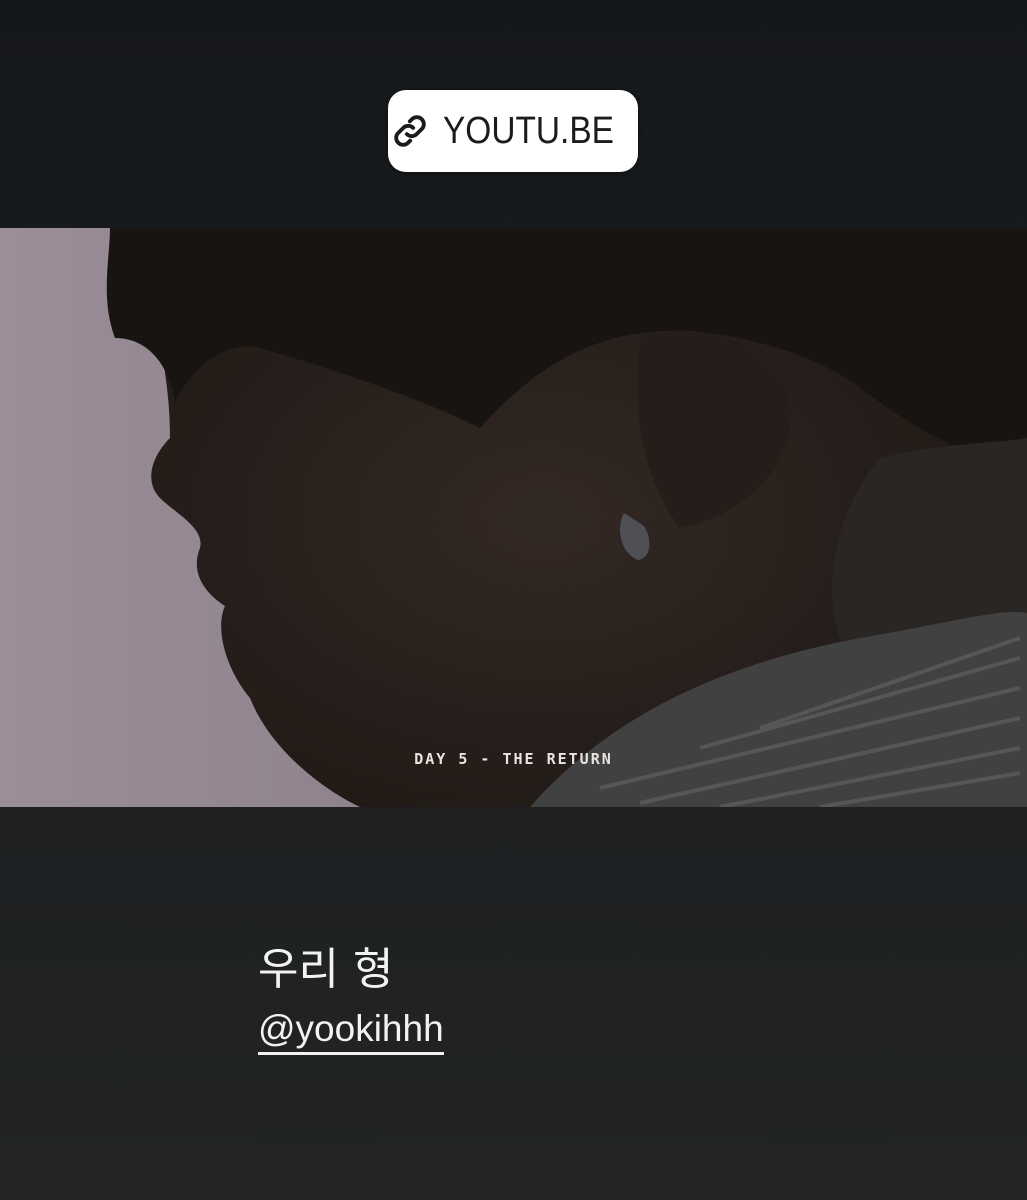  I want to click on story-text-line: 우리 형, so click(326, 969).